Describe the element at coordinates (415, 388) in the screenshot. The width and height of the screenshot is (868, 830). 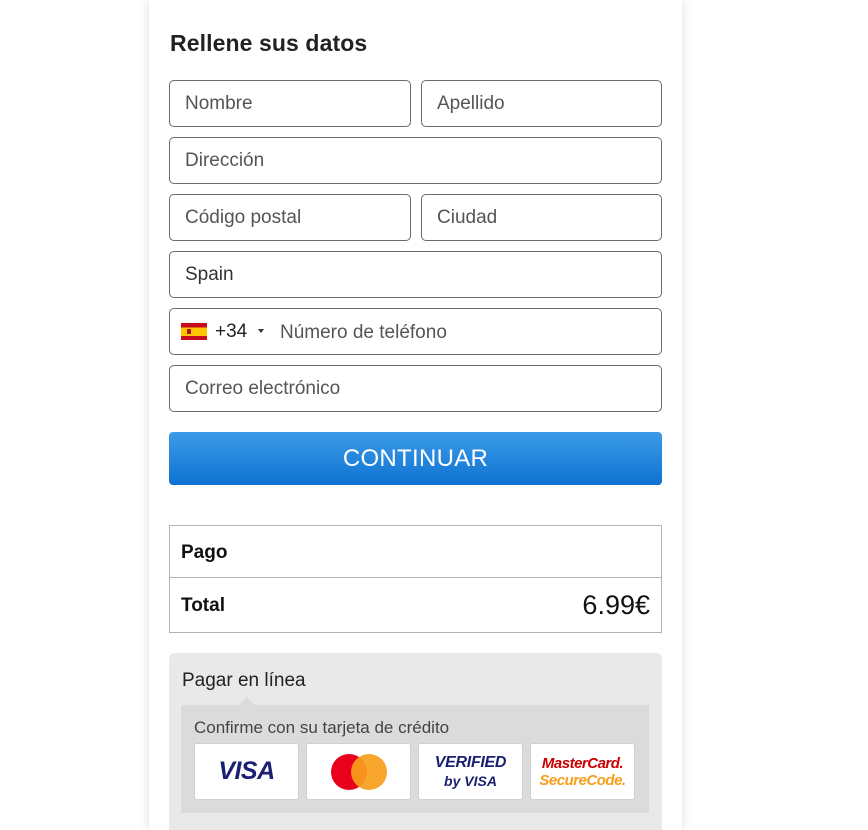
I see `email-input` at that location.